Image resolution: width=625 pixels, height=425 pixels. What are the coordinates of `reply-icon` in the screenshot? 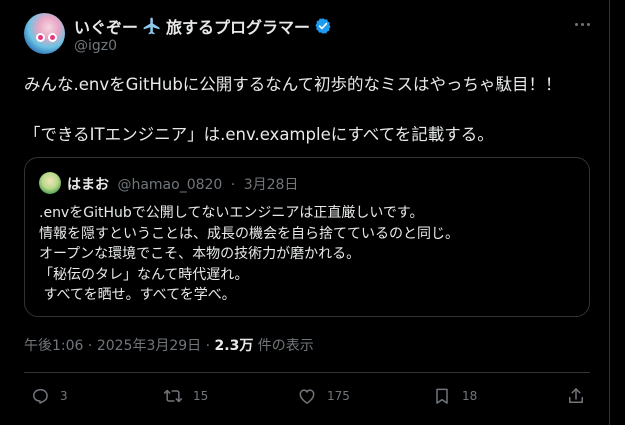 It's located at (40, 396).